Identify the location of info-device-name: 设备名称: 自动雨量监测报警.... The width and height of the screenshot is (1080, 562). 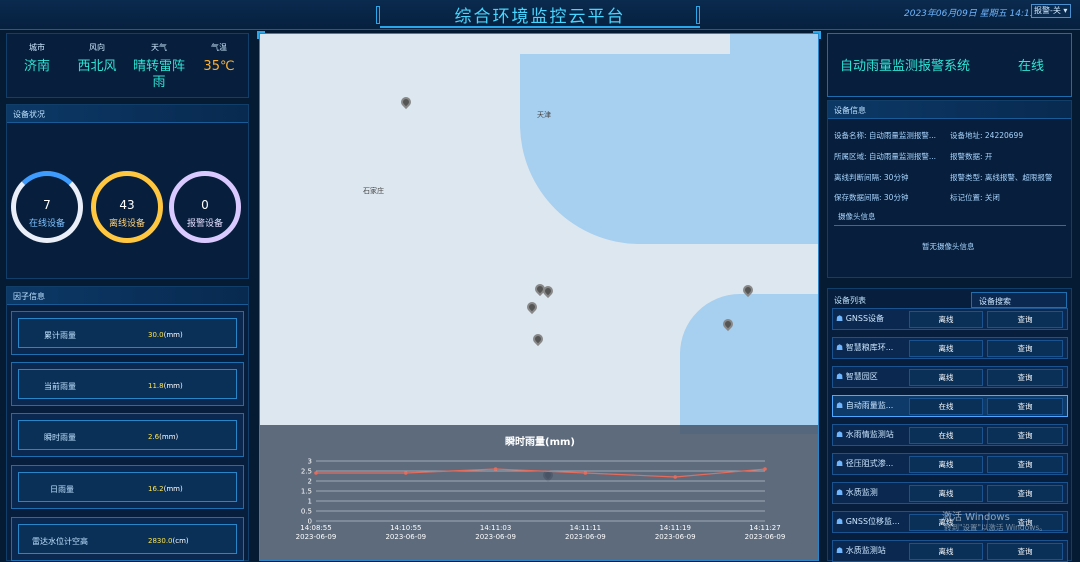
(885, 135).